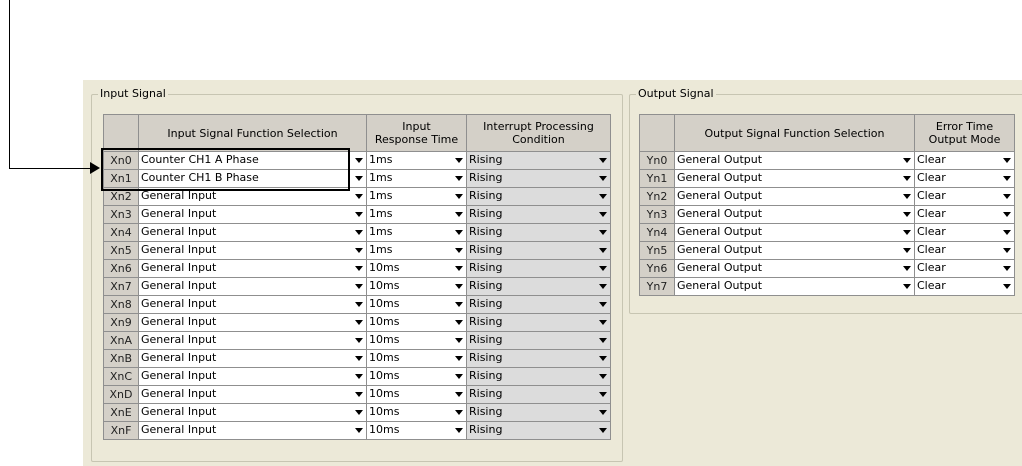  Describe the element at coordinates (794, 133) in the screenshot. I see `column-header-output-function: Output Signal Function Selection` at that location.